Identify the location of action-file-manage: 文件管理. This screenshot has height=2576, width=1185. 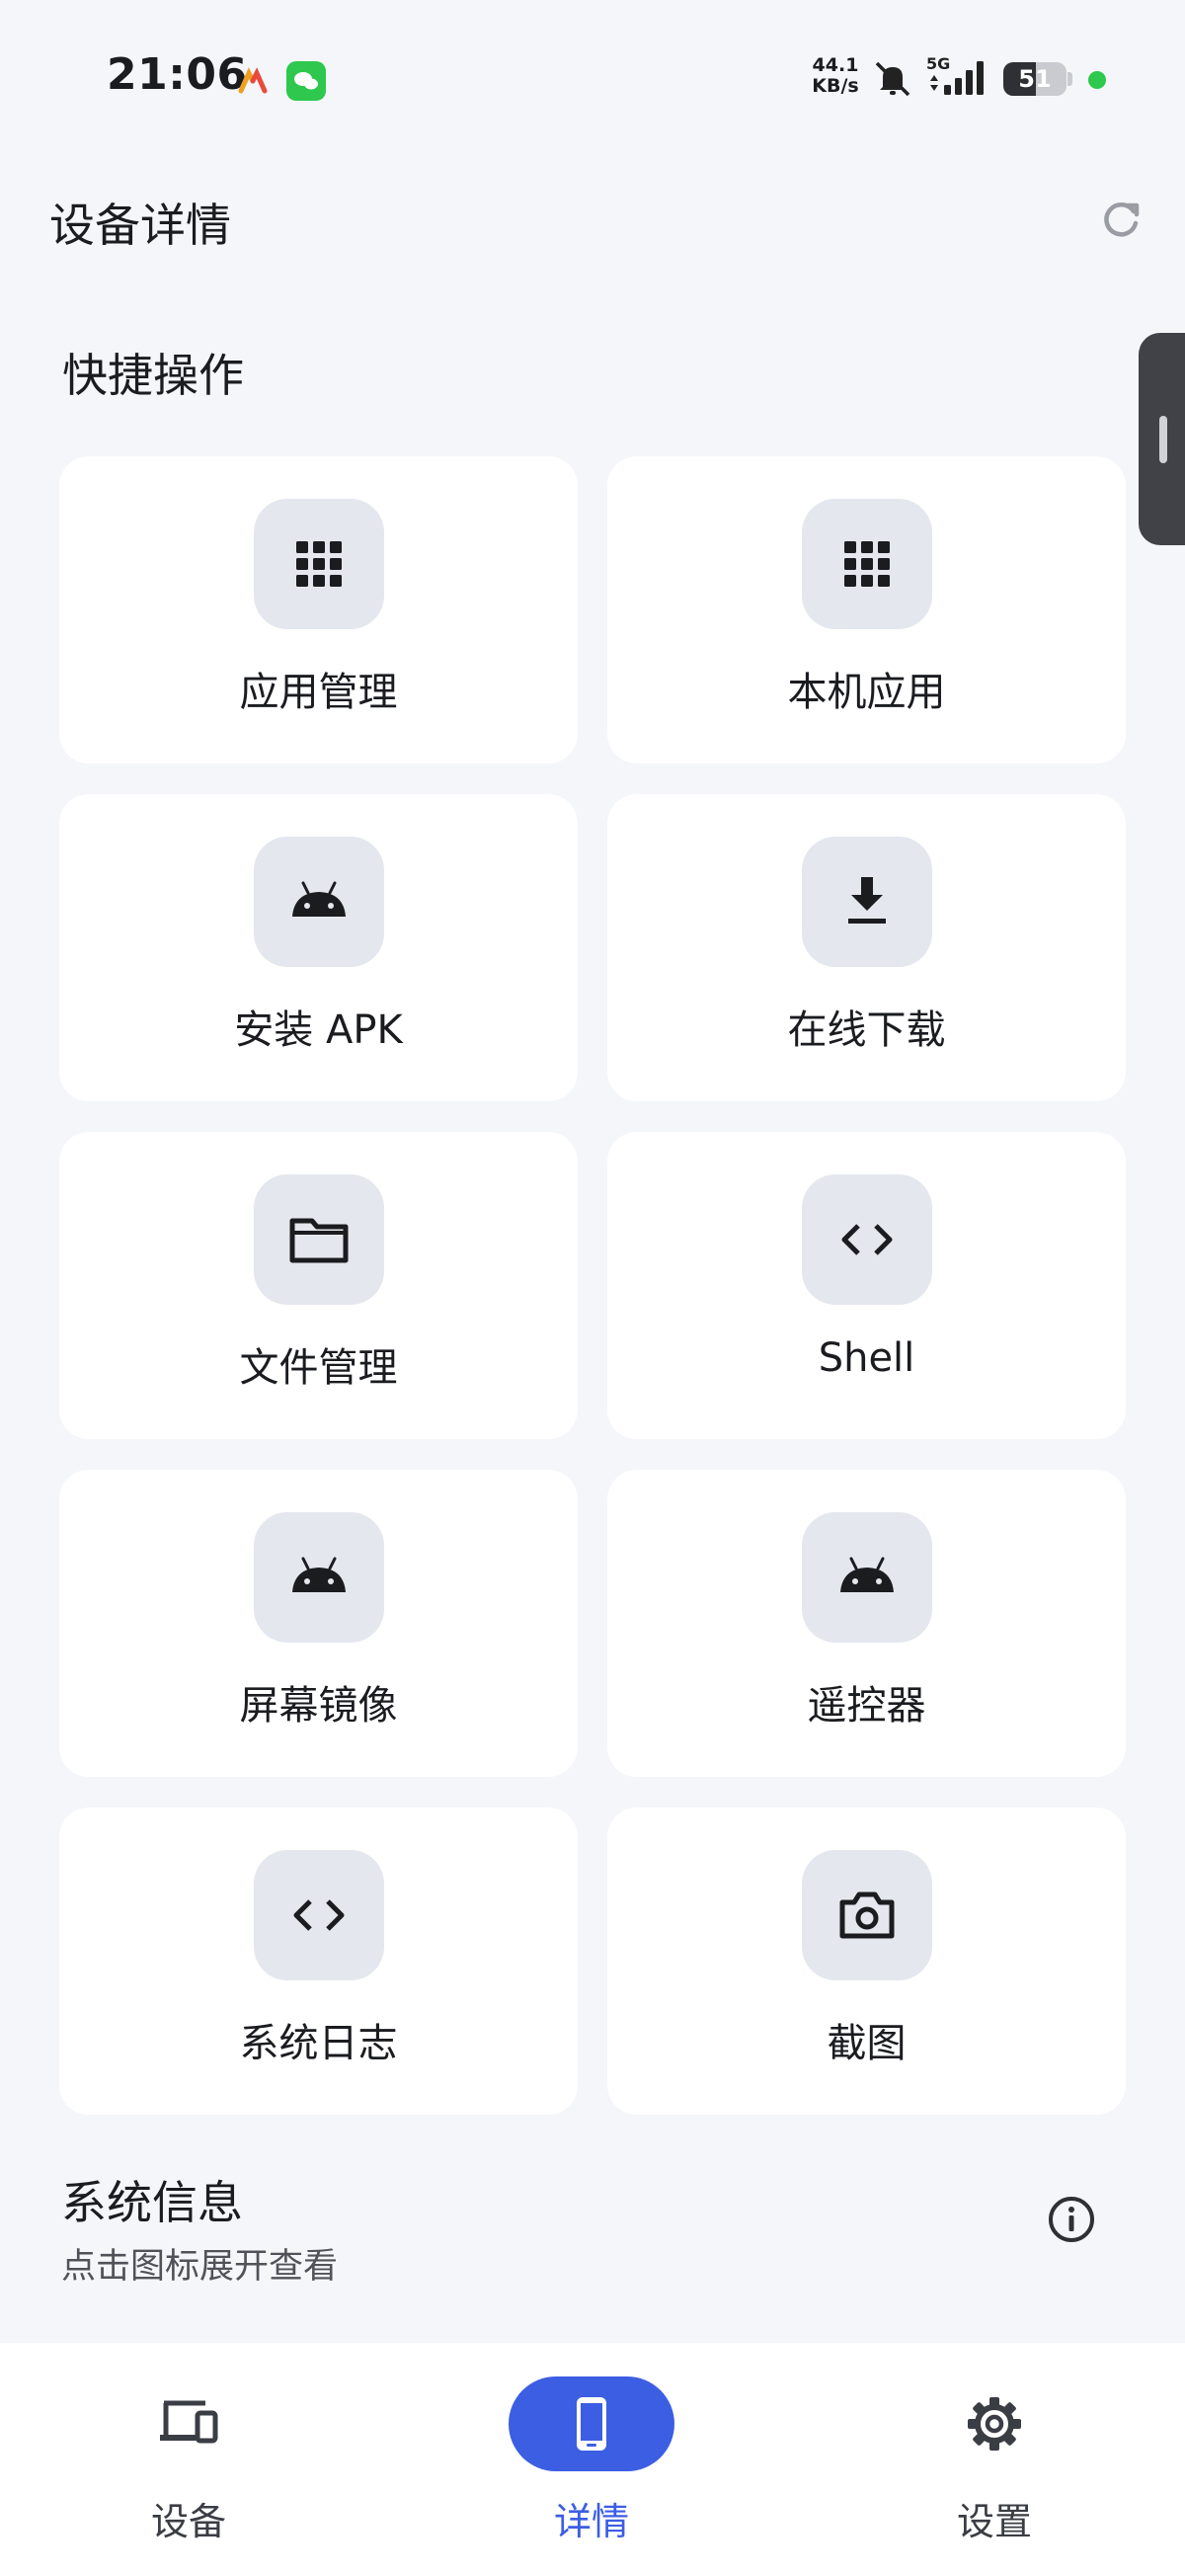
(318, 1285).